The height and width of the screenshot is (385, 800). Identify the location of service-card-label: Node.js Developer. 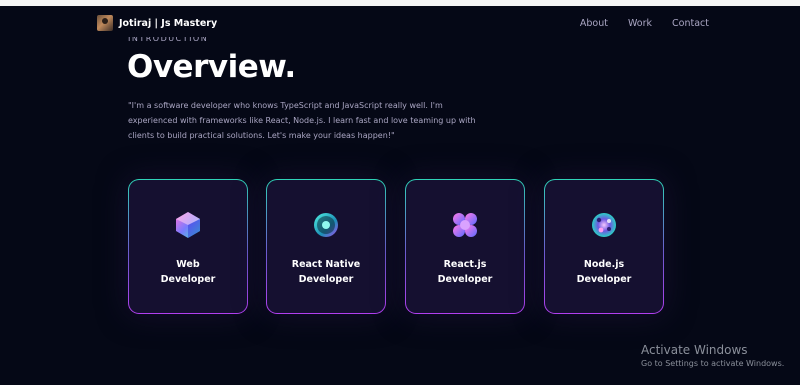
(604, 272).